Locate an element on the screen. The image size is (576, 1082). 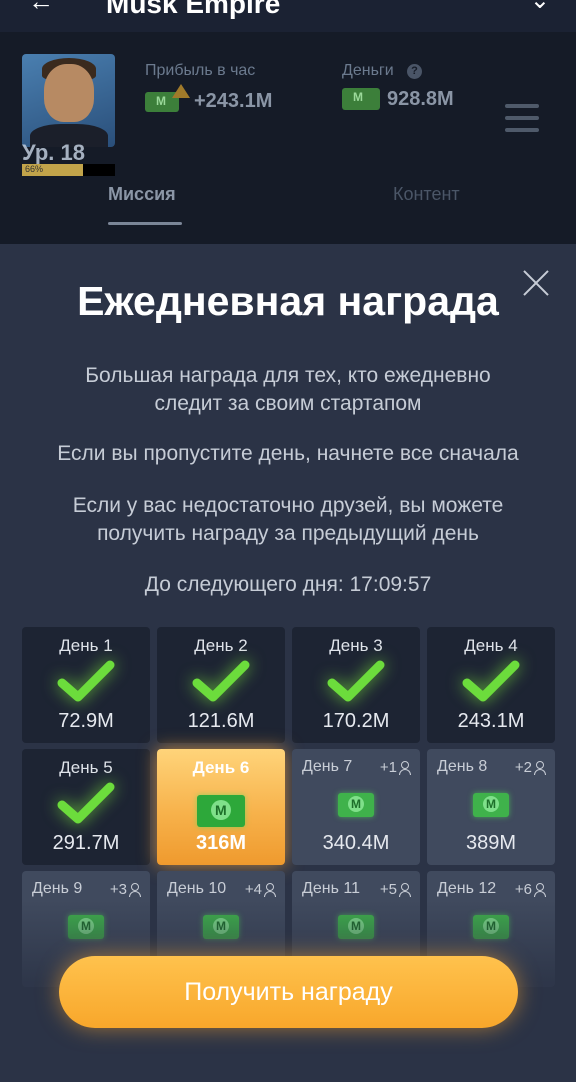
day-card: День 8 +2 389M is located at coordinates (491, 807).